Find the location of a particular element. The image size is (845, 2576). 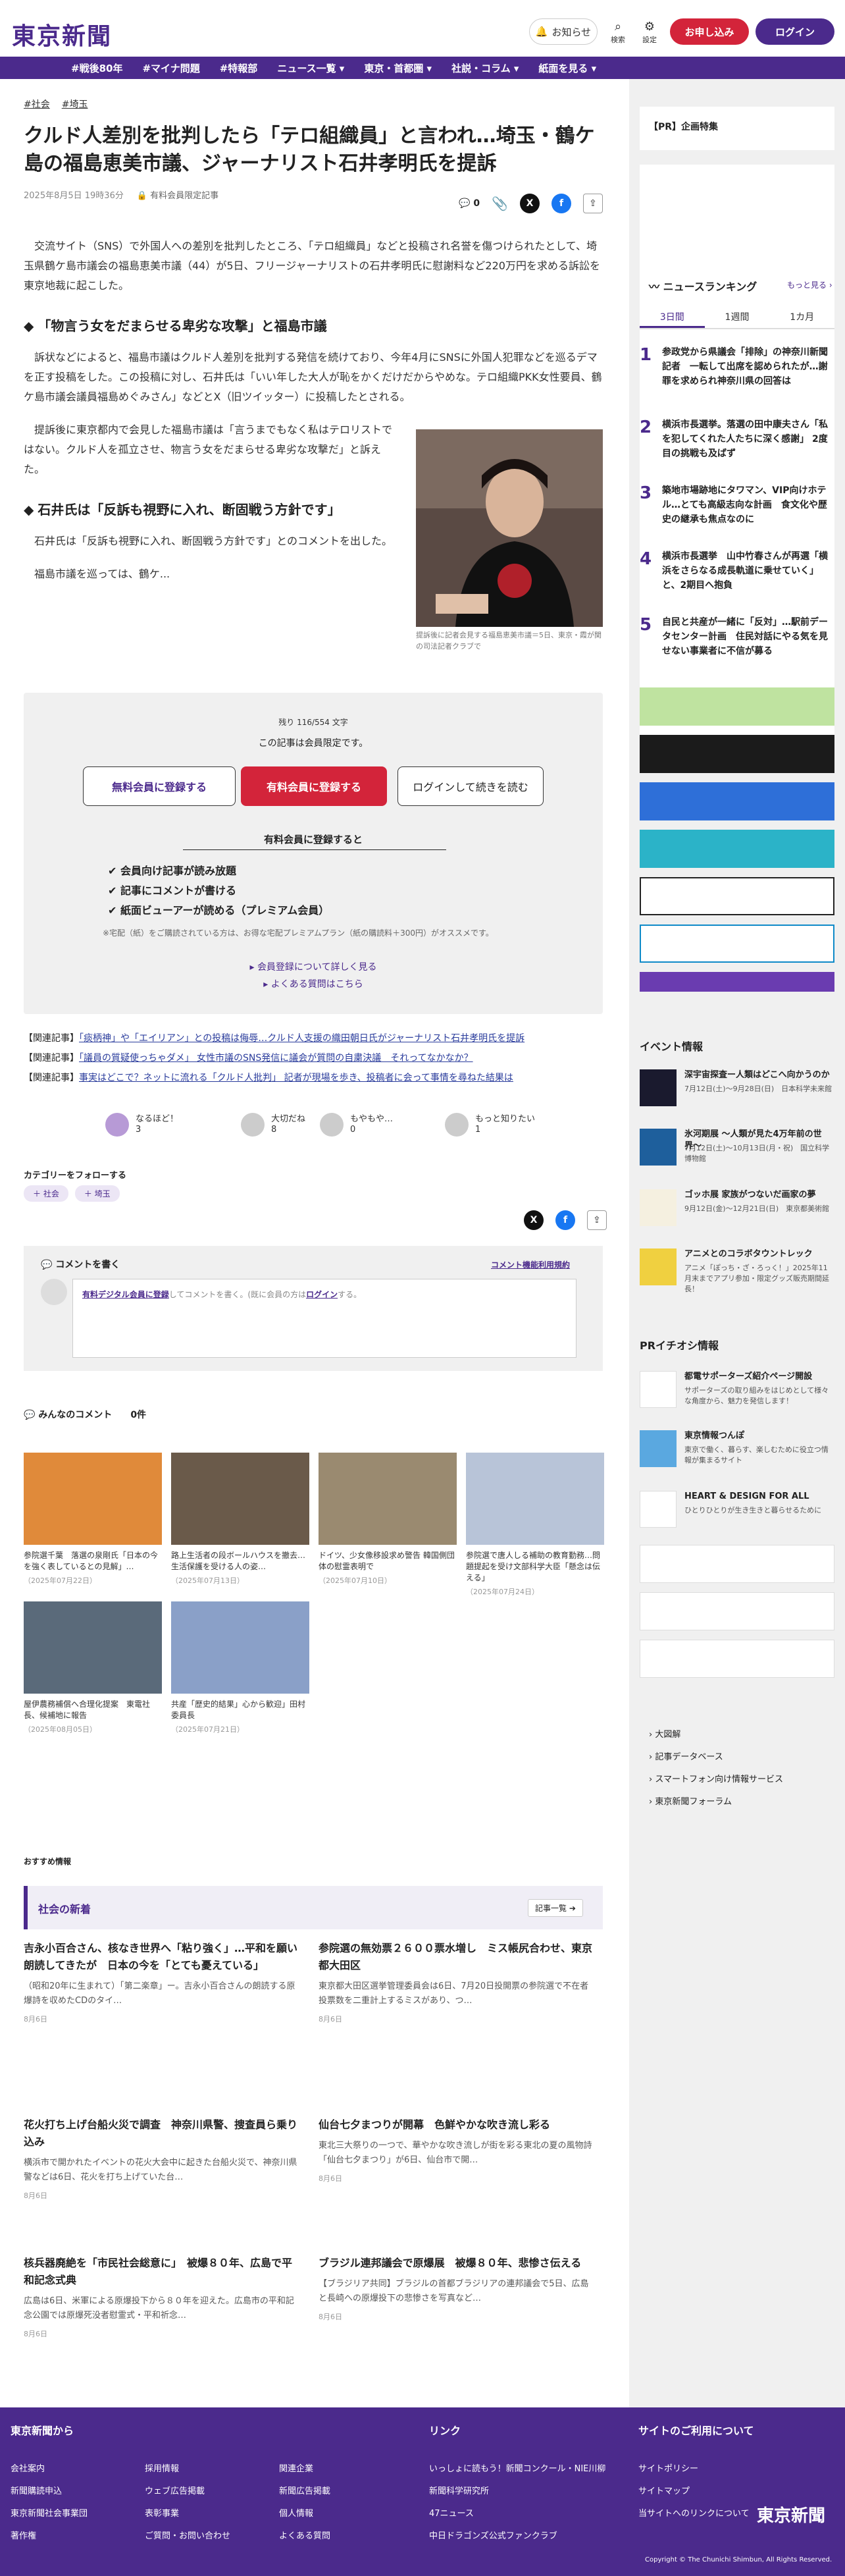

site-logo: 東京新聞 is located at coordinates (62, 34).